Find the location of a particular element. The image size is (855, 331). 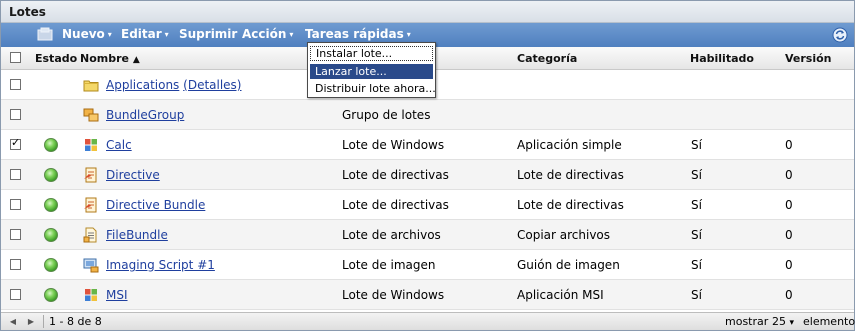

column-header-categoria: Categoría is located at coordinates (547, 58).